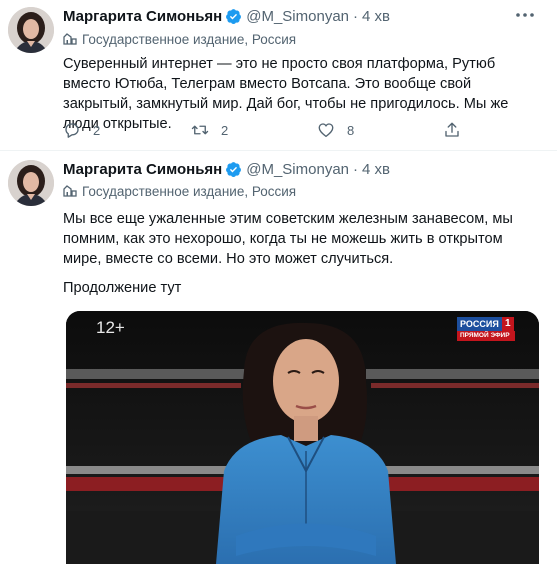 The width and height of the screenshot is (557, 564). I want to click on retweet-button: 2, so click(209, 130).